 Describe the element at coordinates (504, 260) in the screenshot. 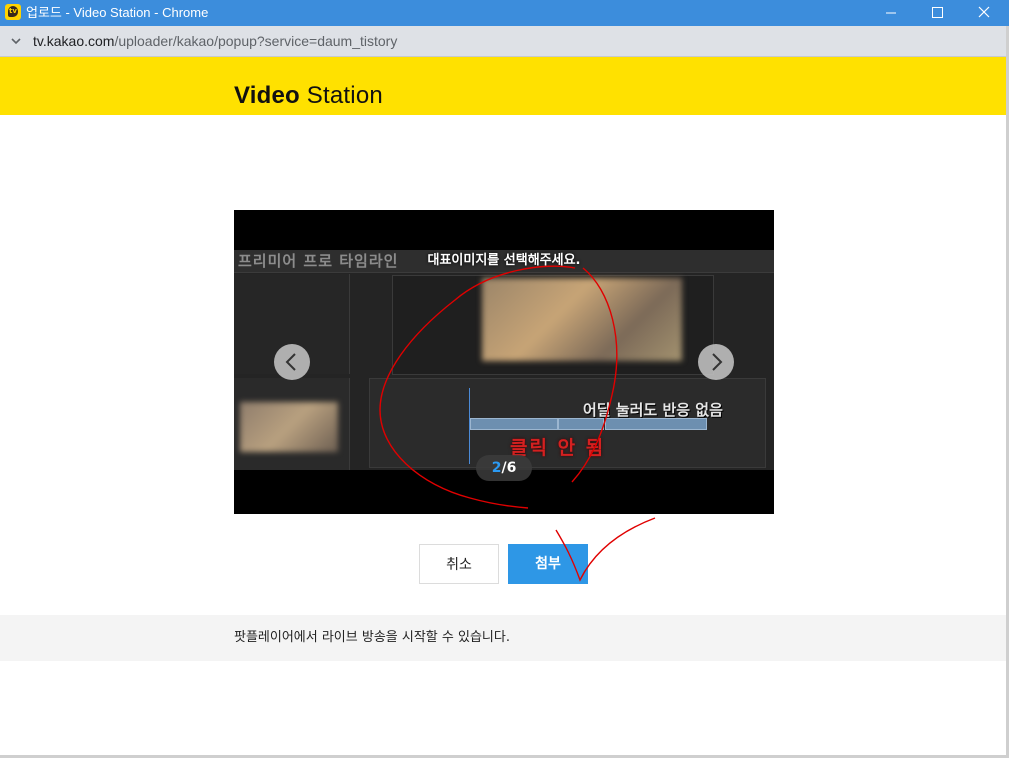

I see `select-thumbnail-hint: 대표이미지를 선택해주세요.` at that location.